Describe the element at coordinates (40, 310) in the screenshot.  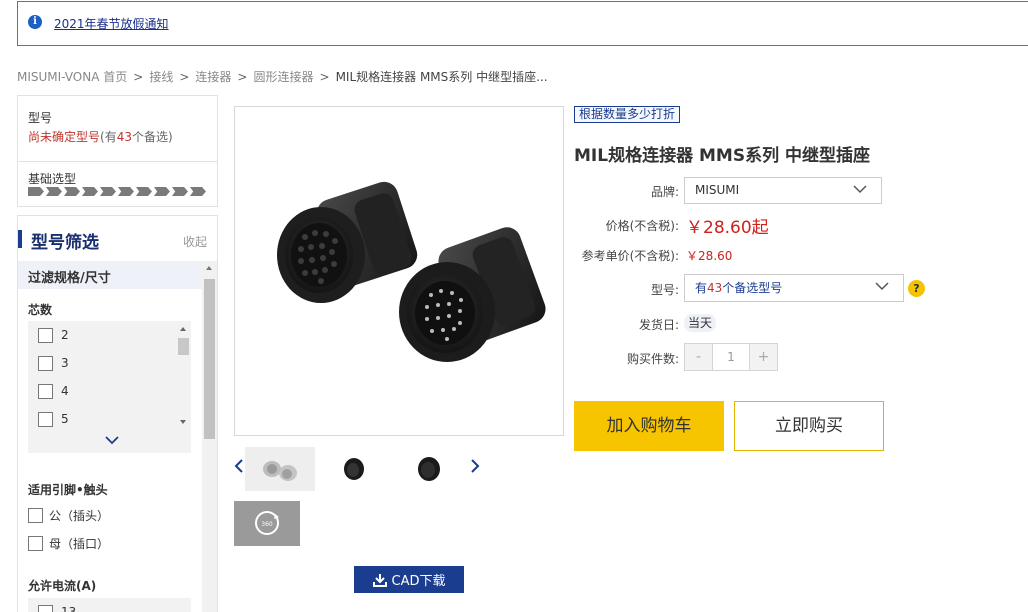
I see `core-count-label: 芯数` at that location.